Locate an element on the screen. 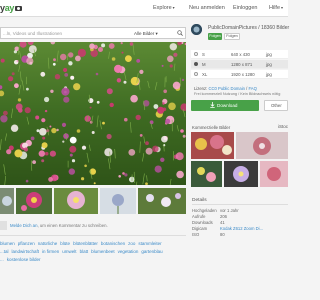  license-info: Lizenz: CC0 Public Domain / FAQ is located at coordinates (225, 88).